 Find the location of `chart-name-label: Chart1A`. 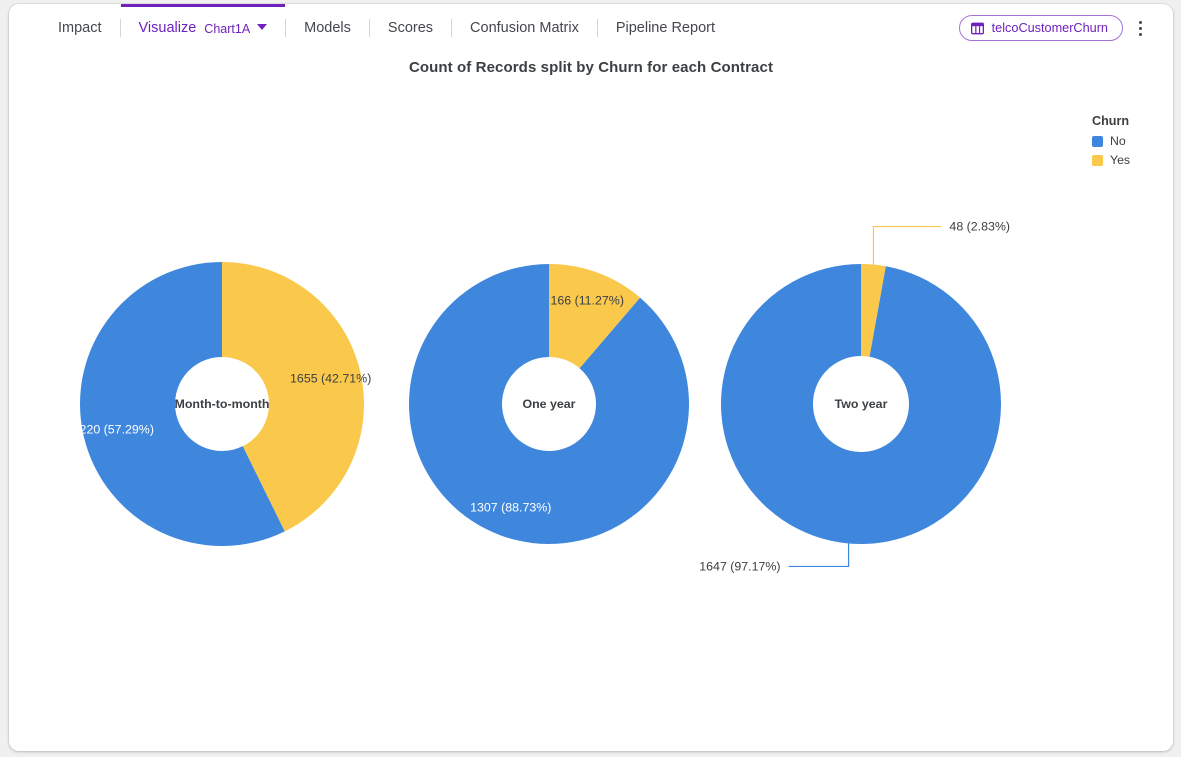

chart-name-label: Chart1A is located at coordinates (227, 29).